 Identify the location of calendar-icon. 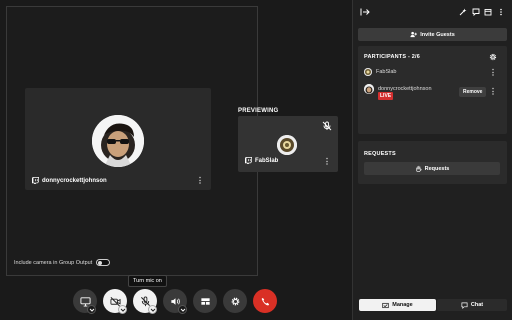
(488, 12).